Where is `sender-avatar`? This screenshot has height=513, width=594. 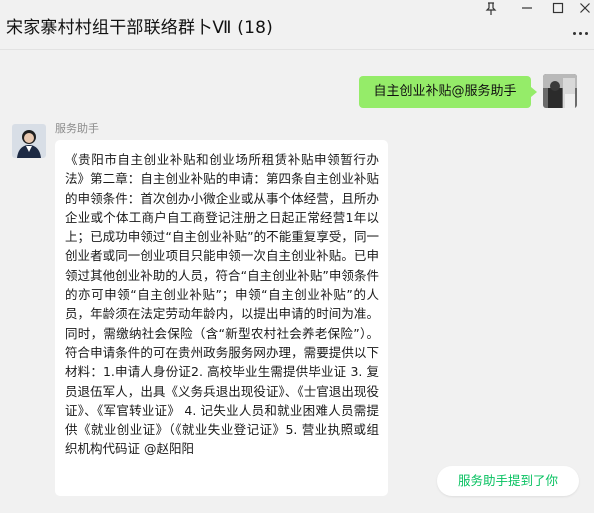
sender-avatar is located at coordinates (29, 141).